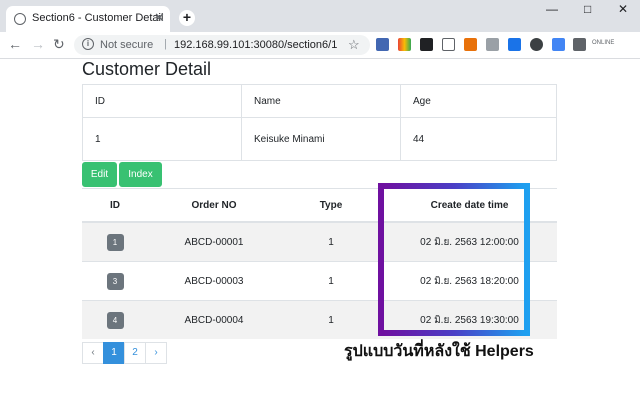  I want to click on pagination-page-1: 1, so click(114, 353).